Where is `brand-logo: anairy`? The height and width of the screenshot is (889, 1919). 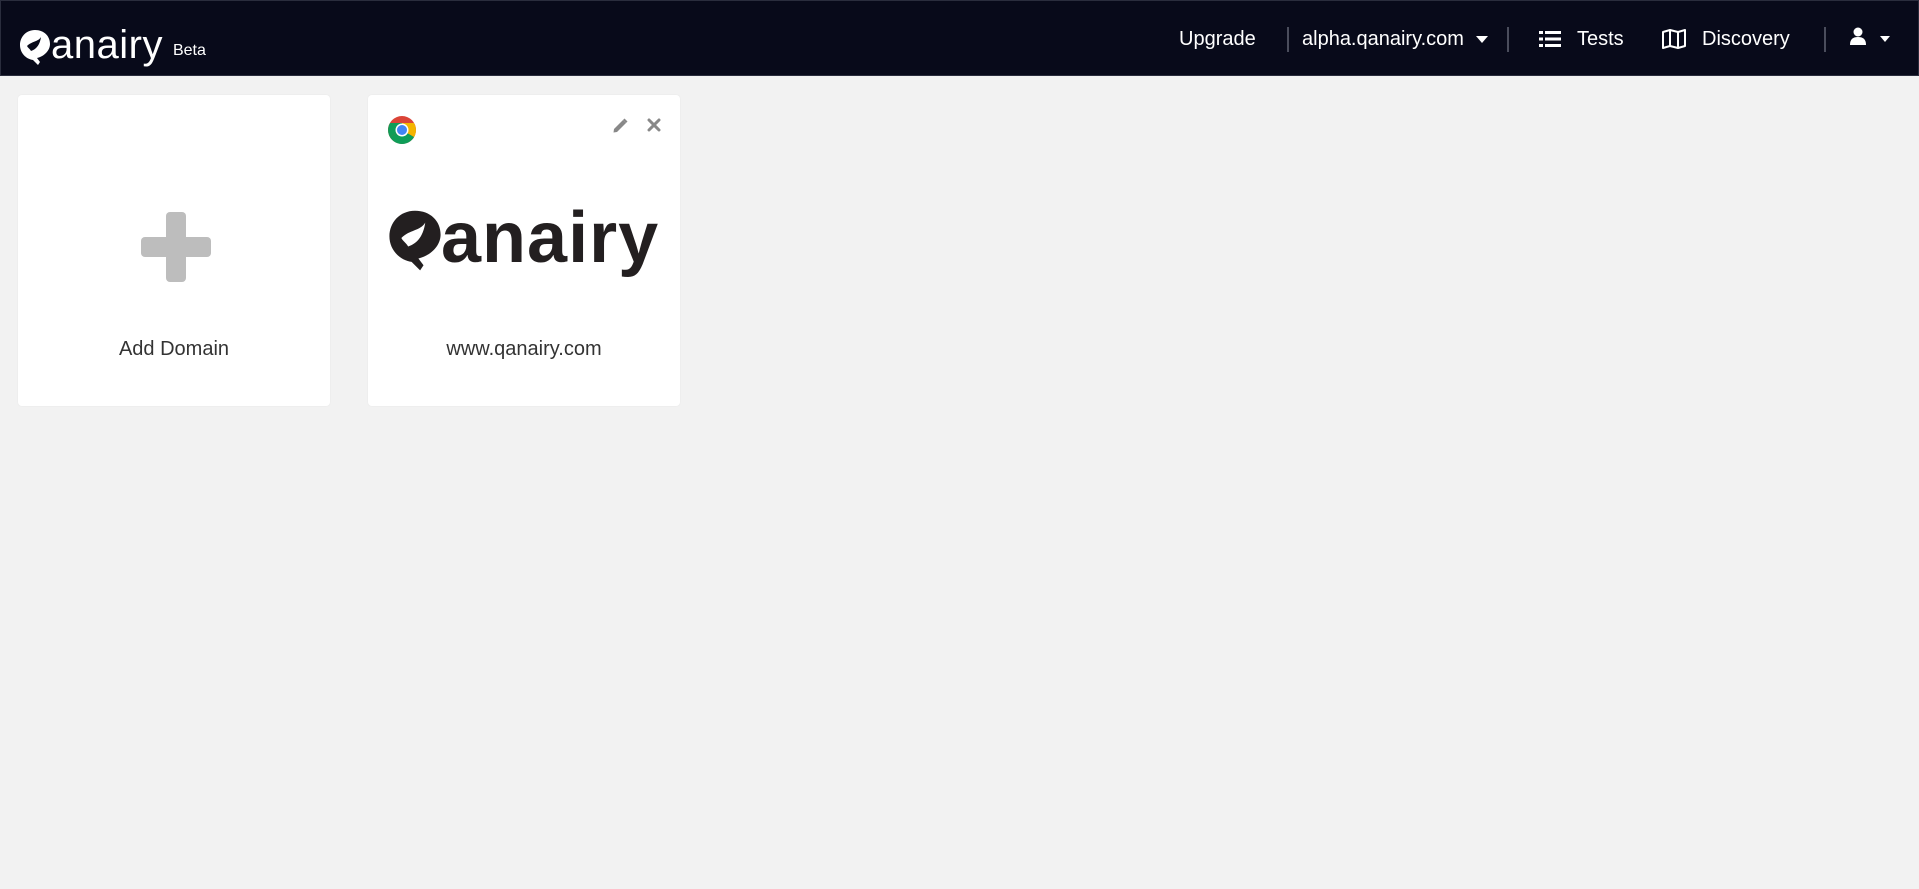 brand-logo: anairy is located at coordinates (90, 45).